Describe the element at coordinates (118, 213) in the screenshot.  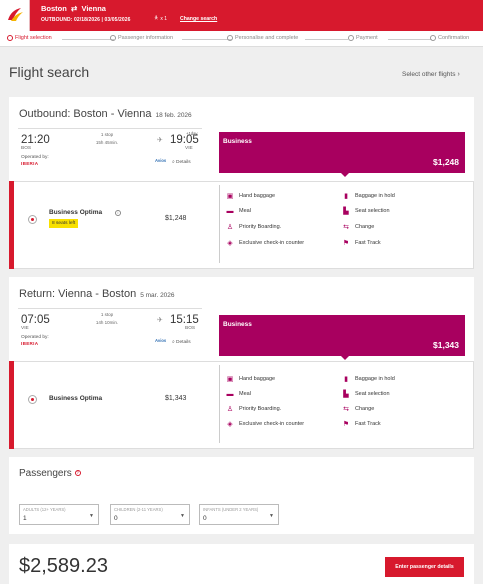
I see `info-icon: i` at that location.